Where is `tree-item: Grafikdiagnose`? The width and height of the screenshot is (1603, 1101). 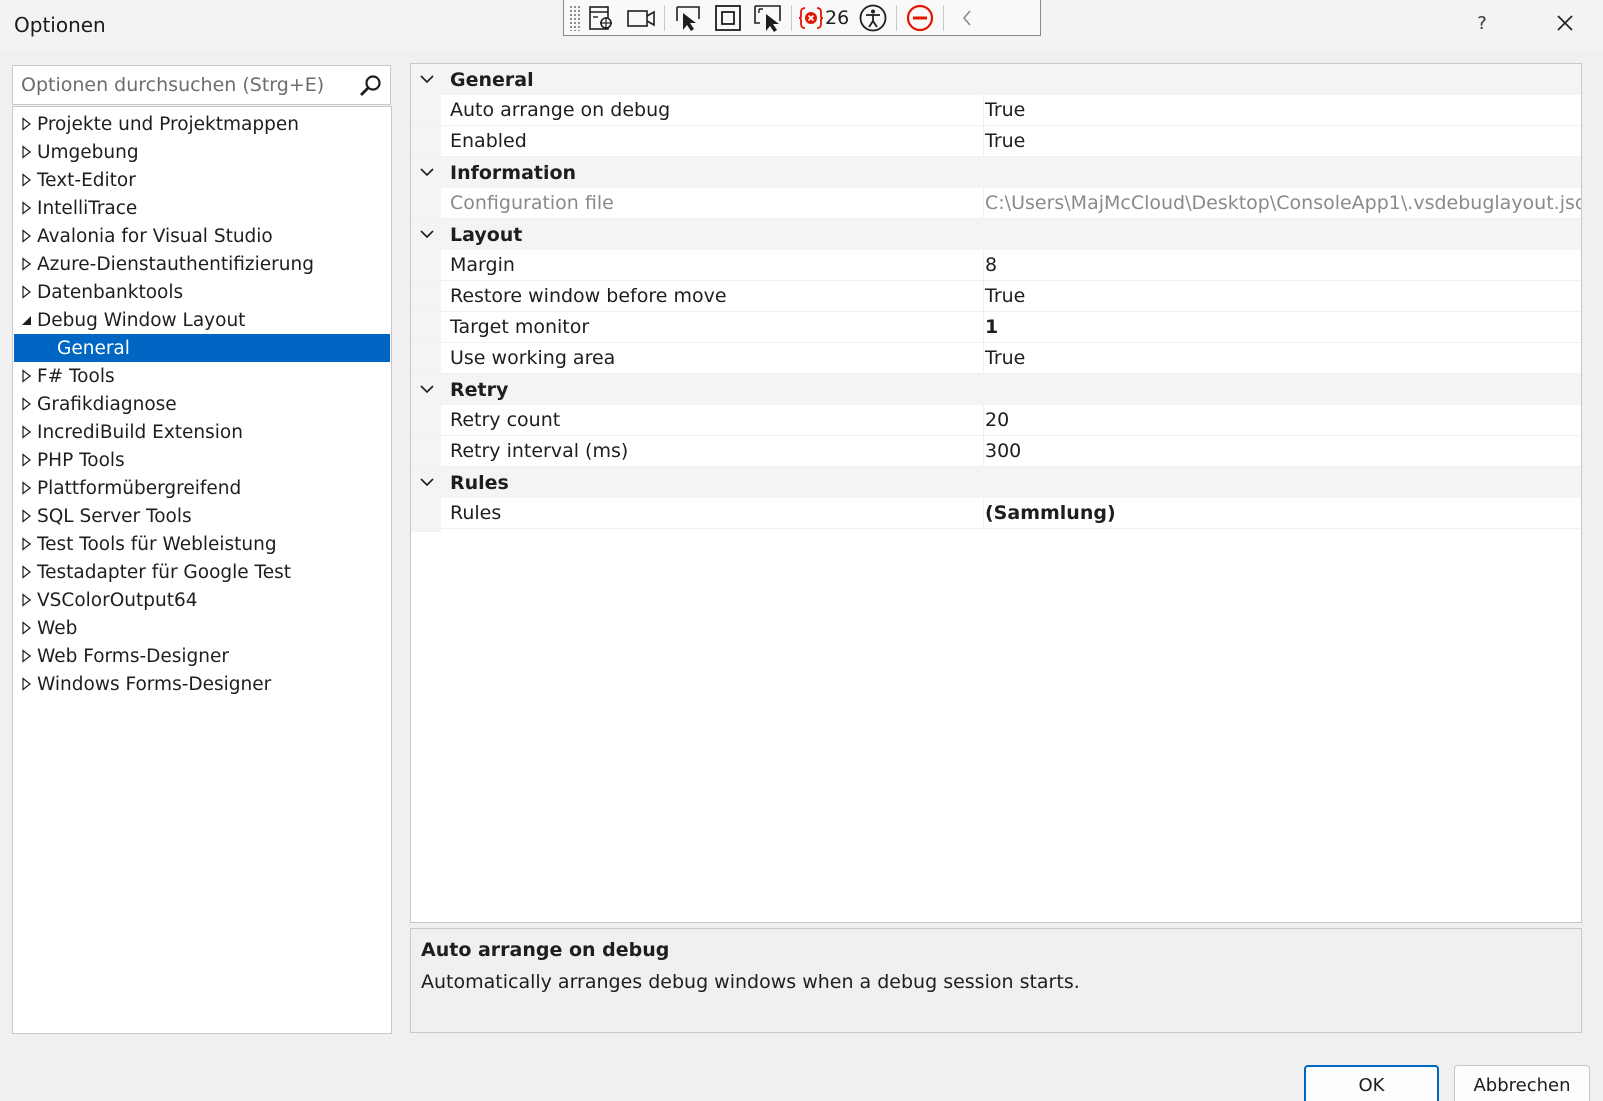 tree-item: Grafikdiagnose is located at coordinates (202, 404).